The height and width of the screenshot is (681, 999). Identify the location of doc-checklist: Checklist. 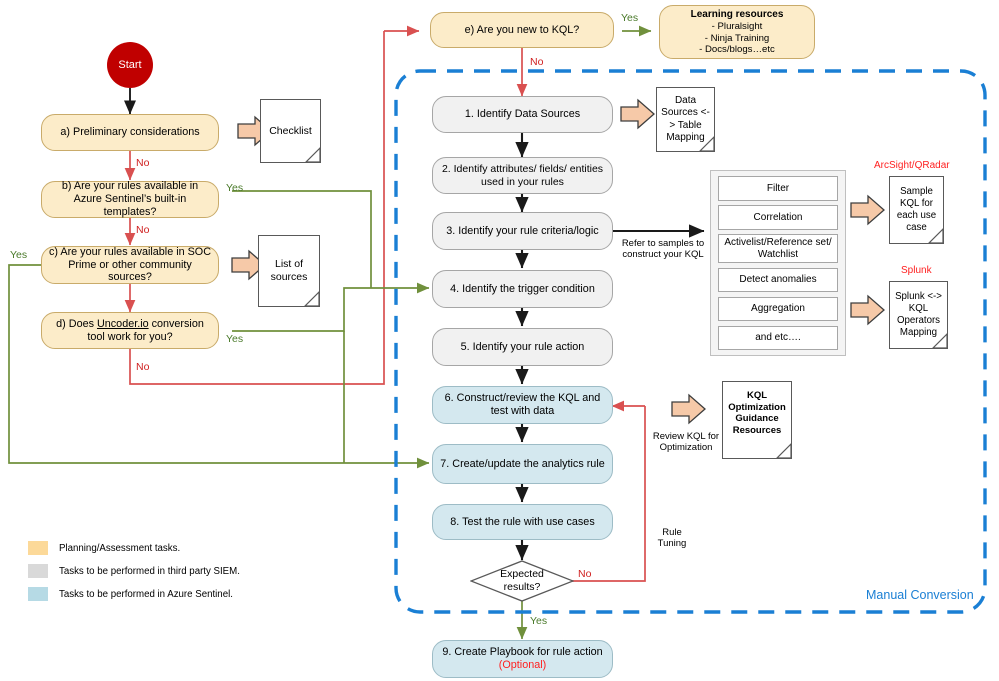
(290, 131).